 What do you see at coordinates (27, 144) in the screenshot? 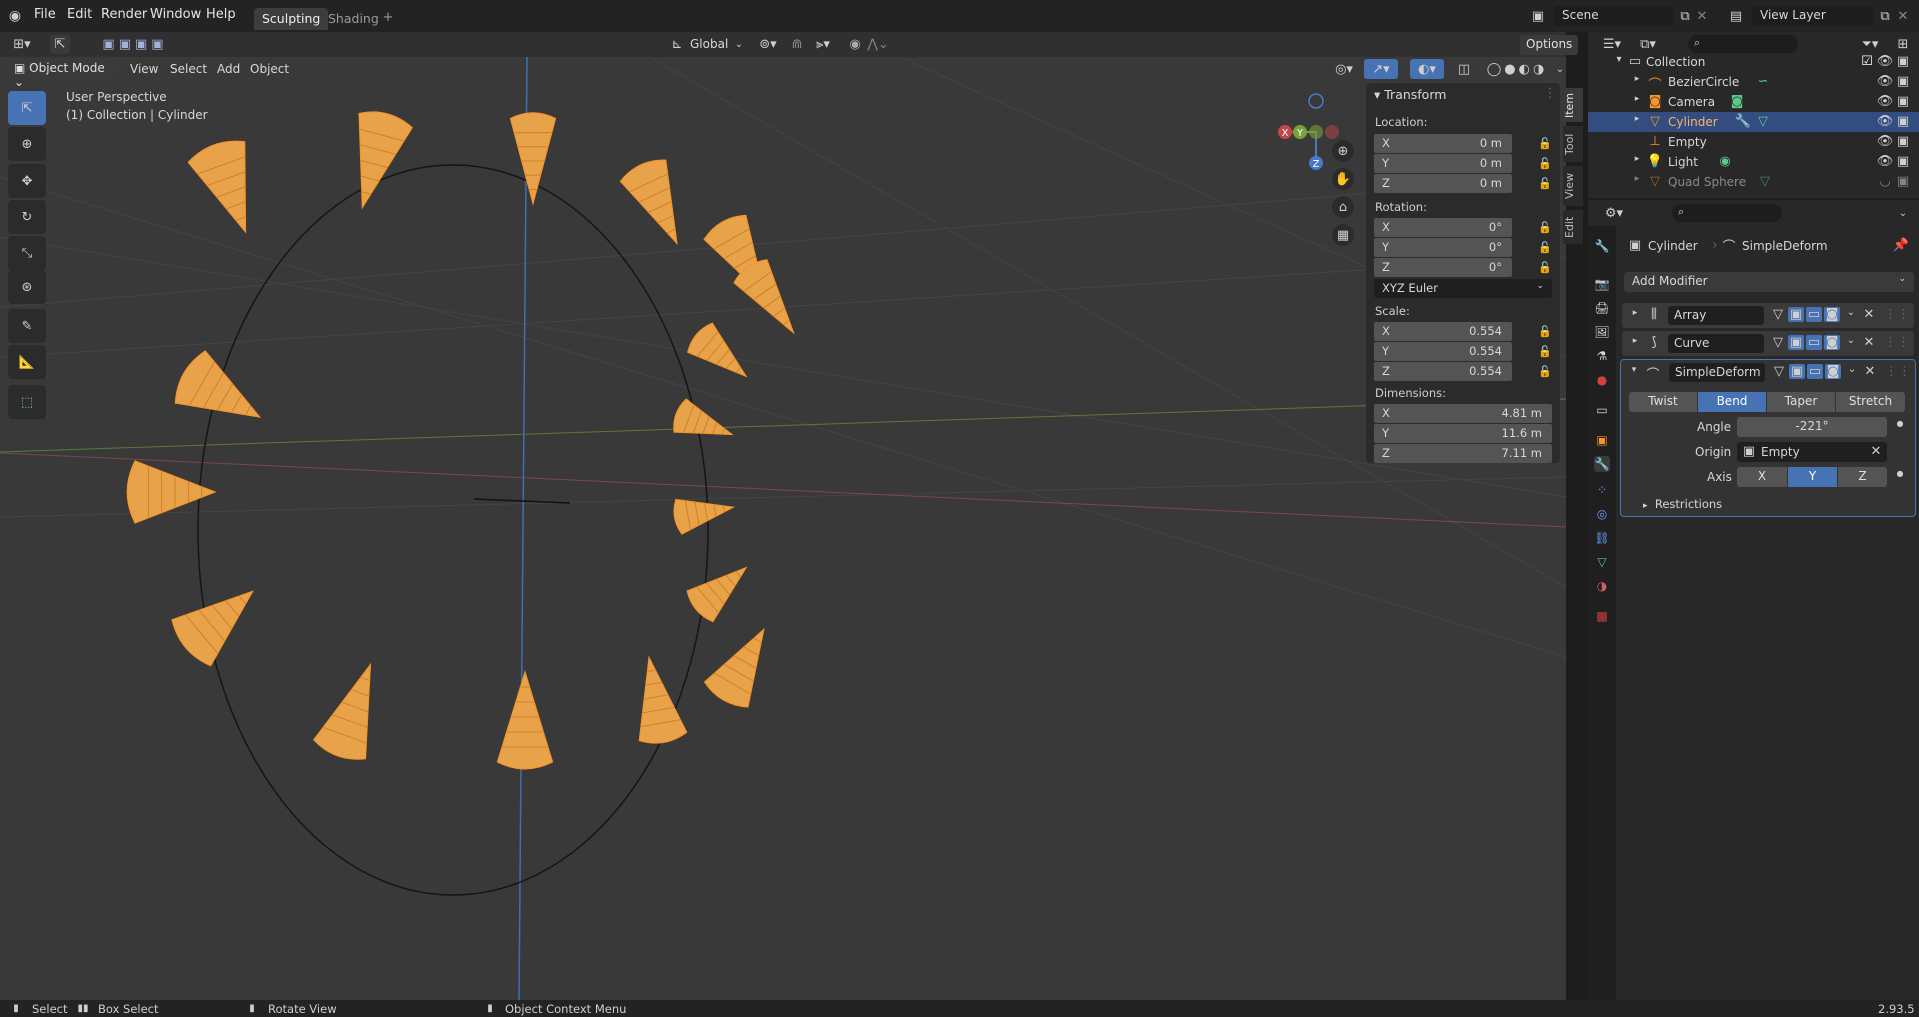
I see `cursor-tool-icon: ⊕` at bounding box center [27, 144].